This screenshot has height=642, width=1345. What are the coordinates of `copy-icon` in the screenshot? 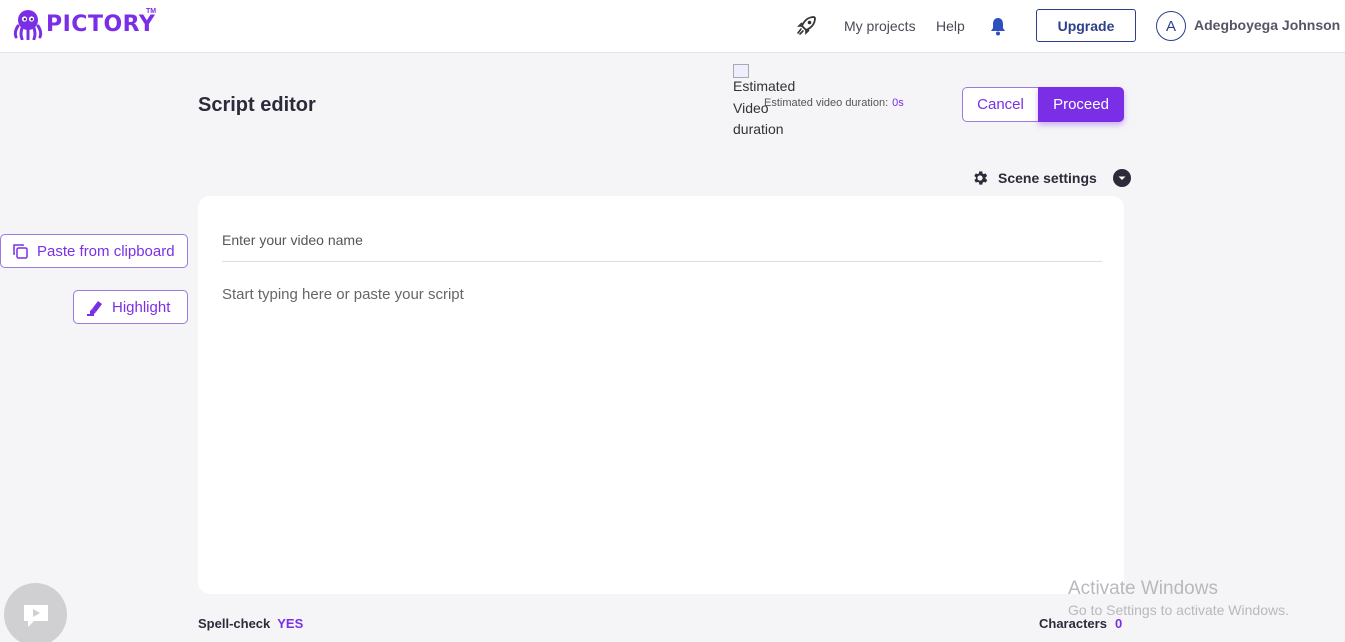 It's located at (20, 251).